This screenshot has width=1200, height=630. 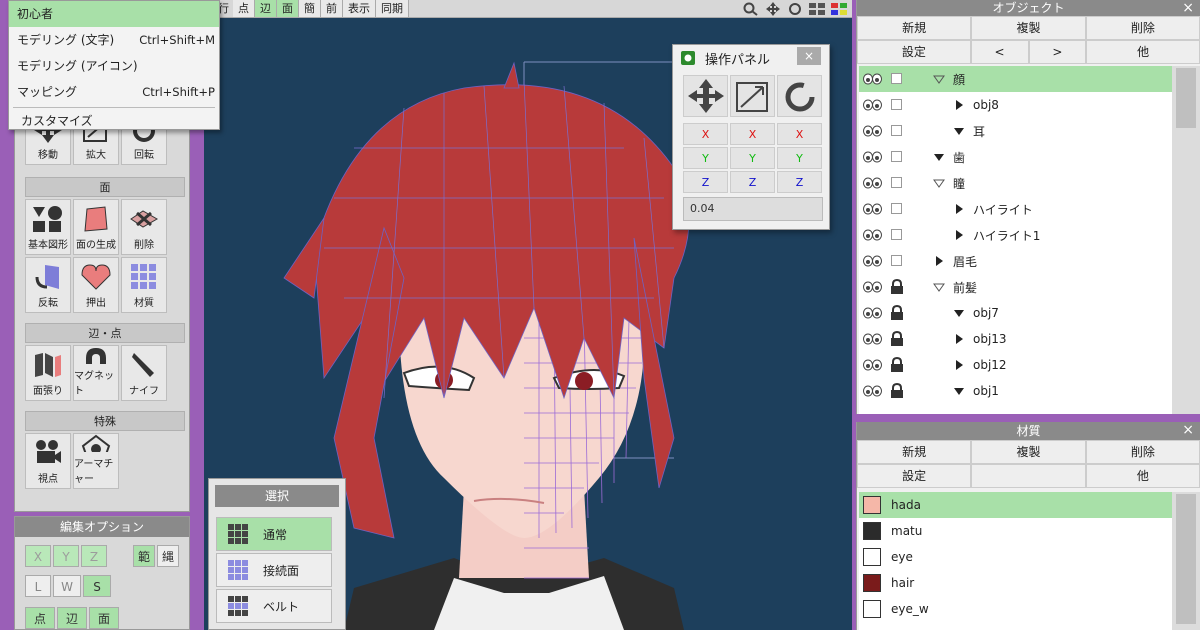 I want to click on extrude-tool: 押出, so click(x=96, y=285).